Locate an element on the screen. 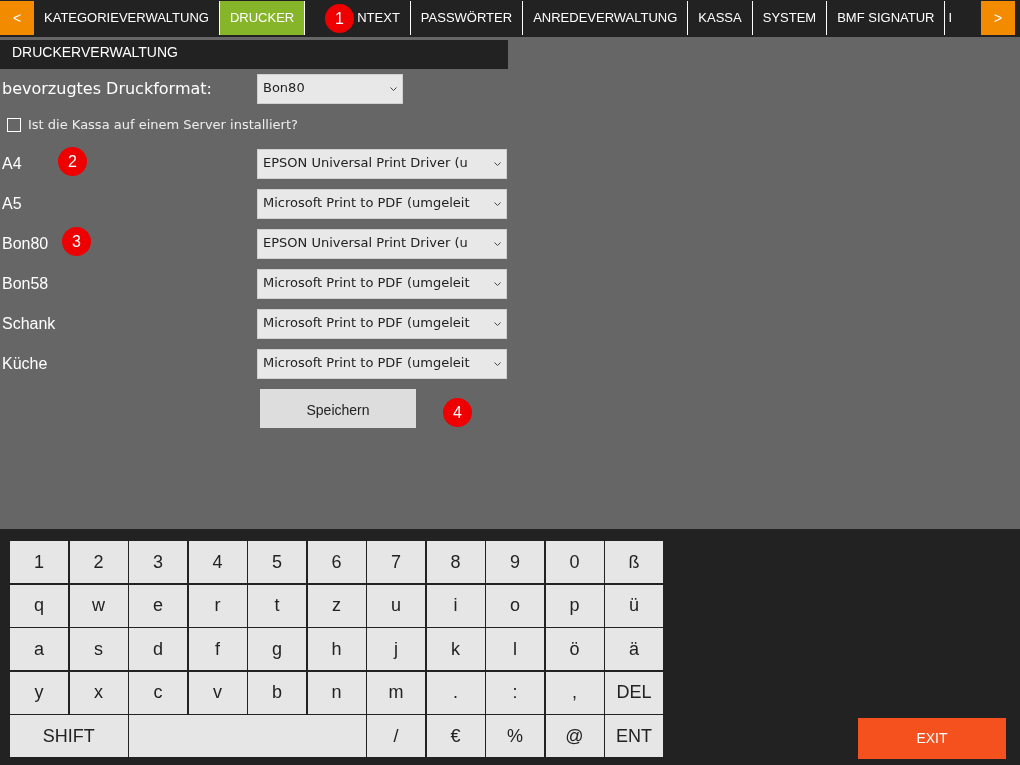 Image resolution: width=1020 pixels, height=765 pixels. keyboard-key: u is located at coordinates (396, 605).